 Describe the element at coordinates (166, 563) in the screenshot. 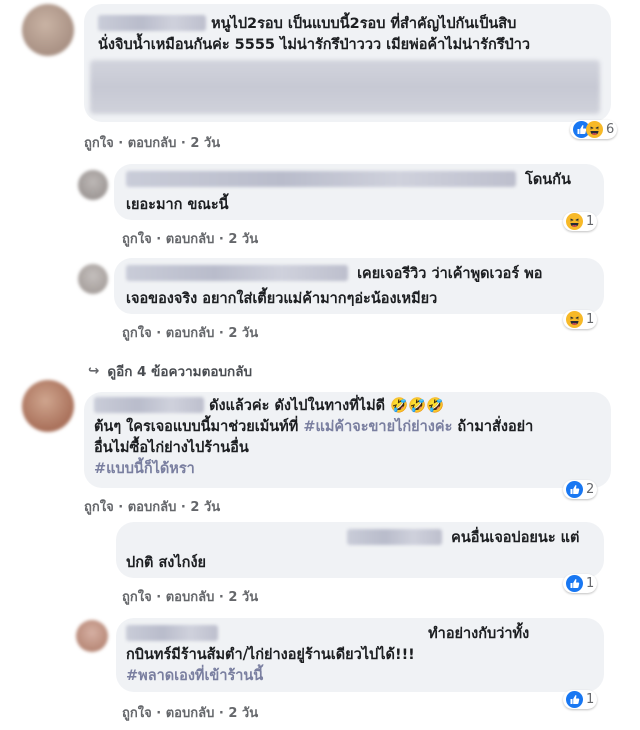

I see `comment-text-line: ปกติ สงไกง์ย` at that location.